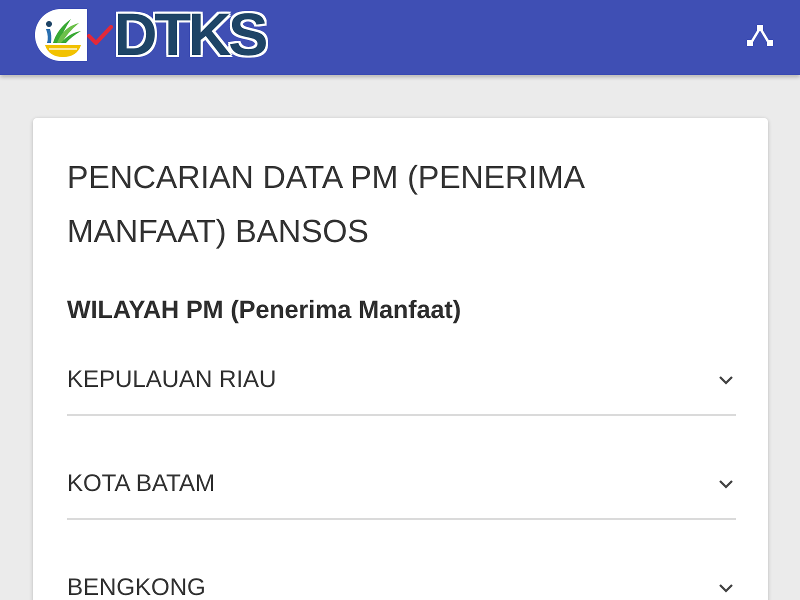 The width and height of the screenshot is (800, 600). What do you see at coordinates (190, 34) in the screenshot?
I see `logo-text: DTKS` at bounding box center [190, 34].